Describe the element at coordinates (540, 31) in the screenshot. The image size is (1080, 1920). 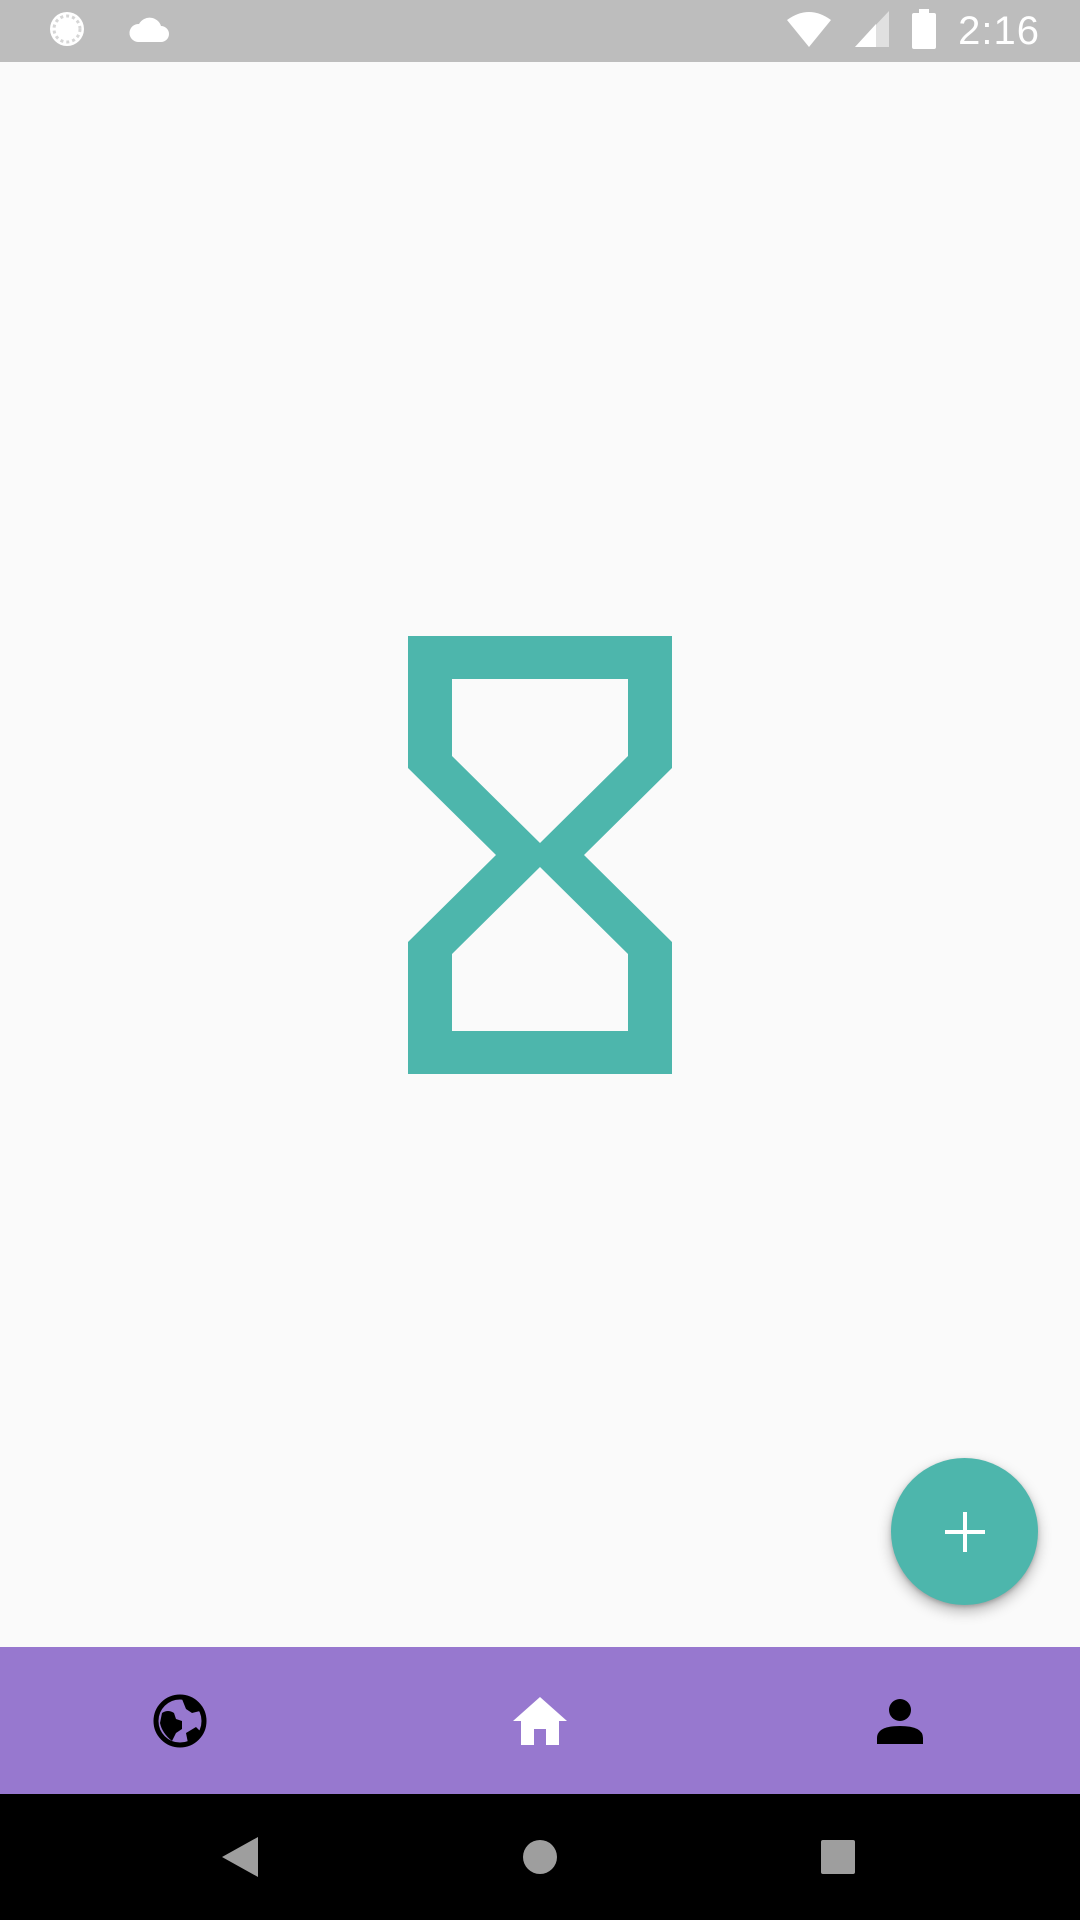
I see `status-bar: 2:16` at that location.